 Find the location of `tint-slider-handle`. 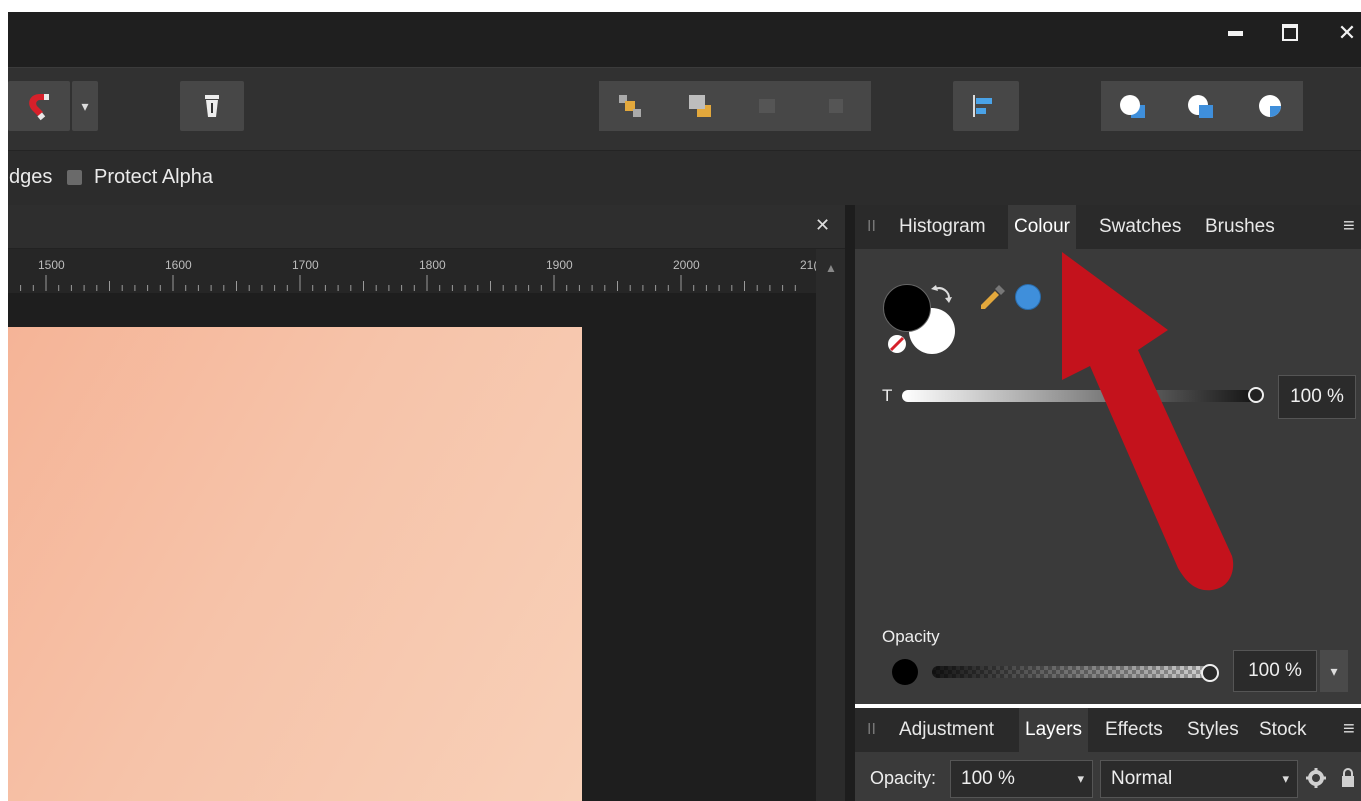

tint-slider-handle is located at coordinates (1256, 395).